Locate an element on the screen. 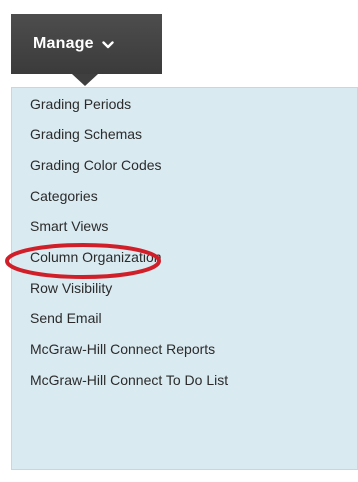 The width and height of the screenshot is (358, 482). menu-pointer is located at coordinates (85, 80).